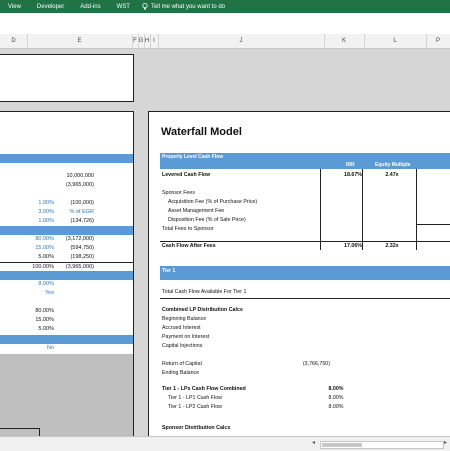 The width and height of the screenshot is (450, 451). What do you see at coordinates (66, 320) in the screenshot?
I see `input-row: 15.00%` at bounding box center [66, 320].